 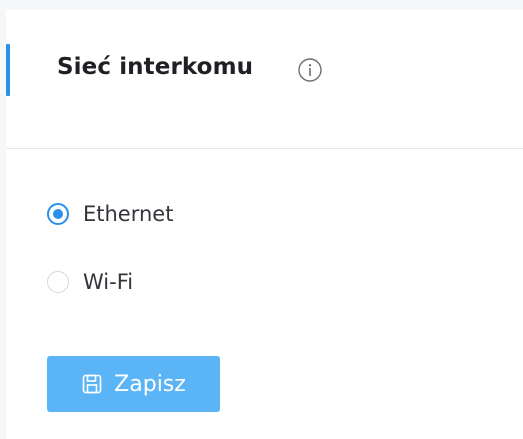 What do you see at coordinates (108, 282) in the screenshot?
I see `radio-label-wifi: Wi-Fi` at bounding box center [108, 282].